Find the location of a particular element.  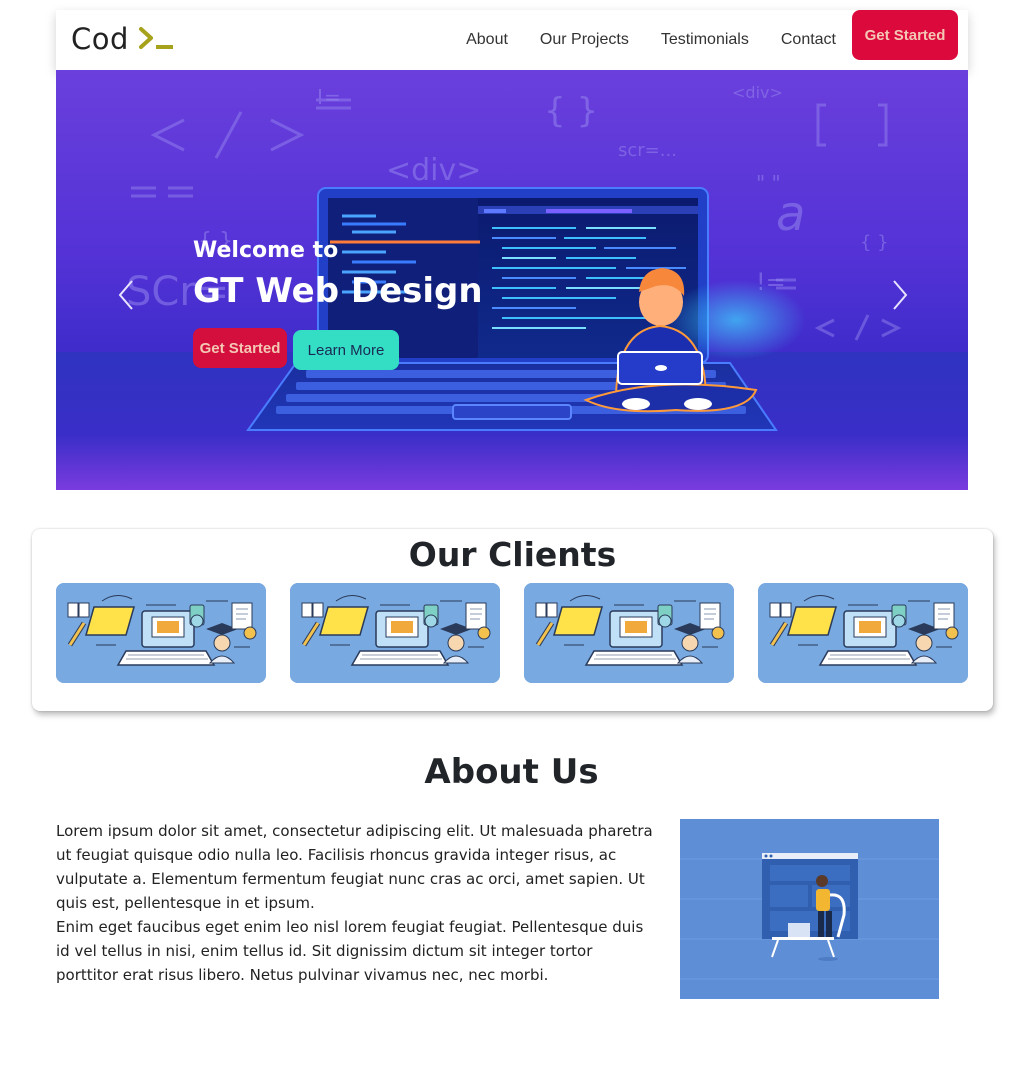

about-image is located at coordinates (809, 909).